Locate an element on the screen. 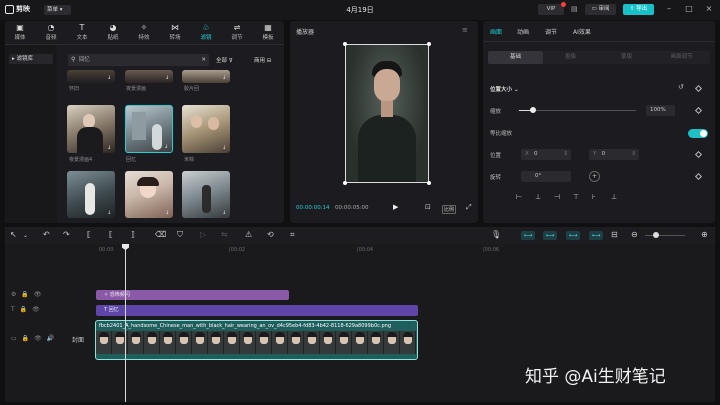  select-tool-icon: ↖ is located at coordinates (13, 234).